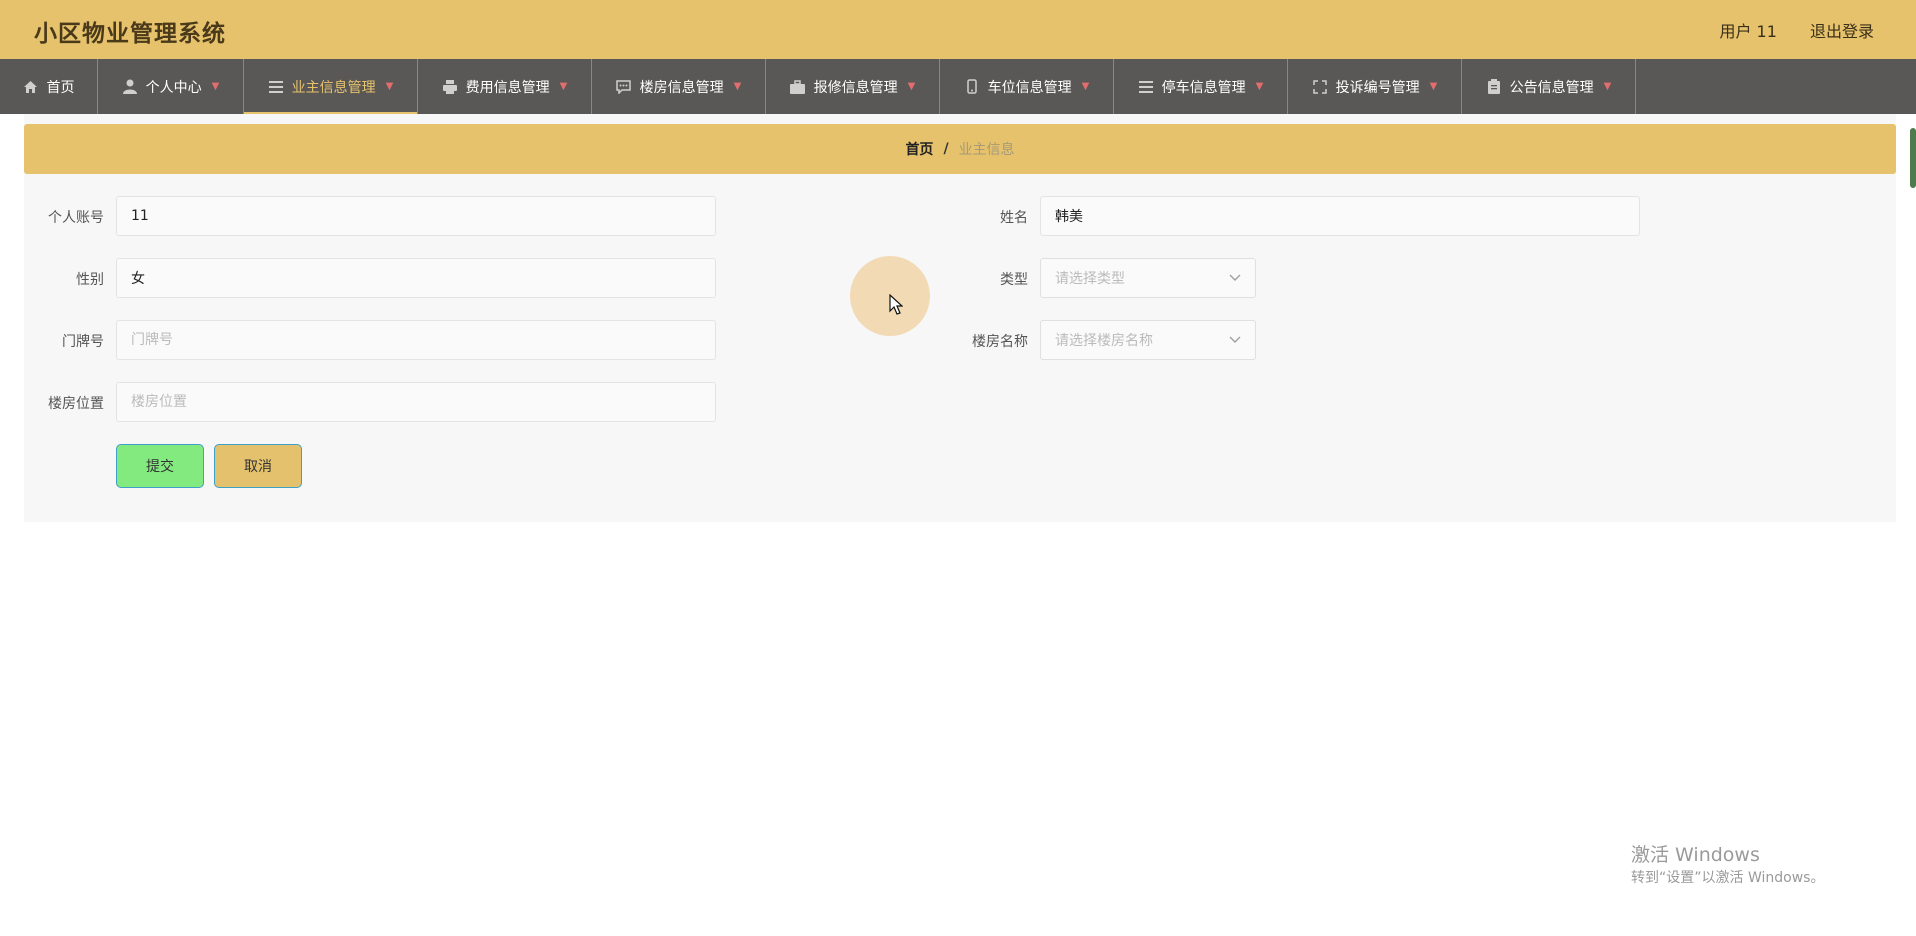 This screenshot has width=1916, height=936. I want to click on account-input, so click(416, 216).